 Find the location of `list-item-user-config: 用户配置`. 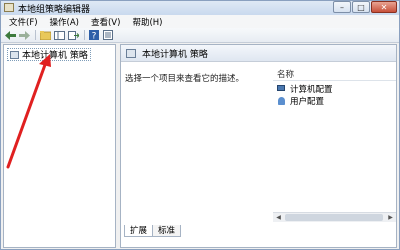

list-item-user-config: 用户配置 is located at coordinates (301, 101).